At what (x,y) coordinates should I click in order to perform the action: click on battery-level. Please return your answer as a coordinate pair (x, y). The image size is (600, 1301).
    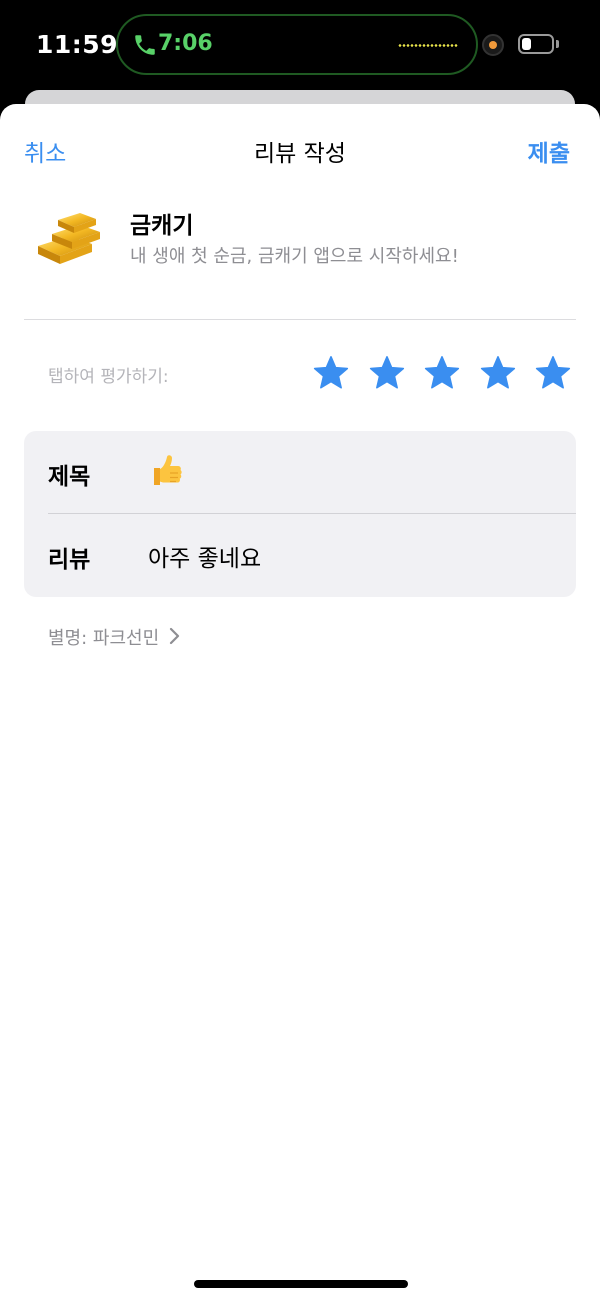
    Looking at the image, I should click on (526, 44).